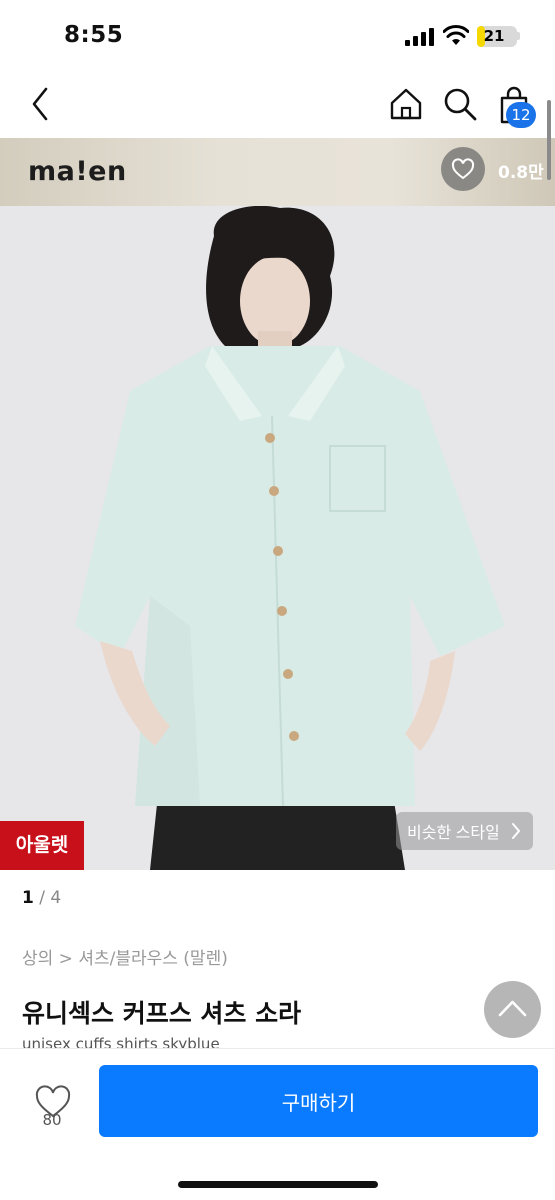 This screenshot has height=1200, width=555. Describe the element at coordinates (456, 35) in the screenshot. I see `wifi-icon` at that location.